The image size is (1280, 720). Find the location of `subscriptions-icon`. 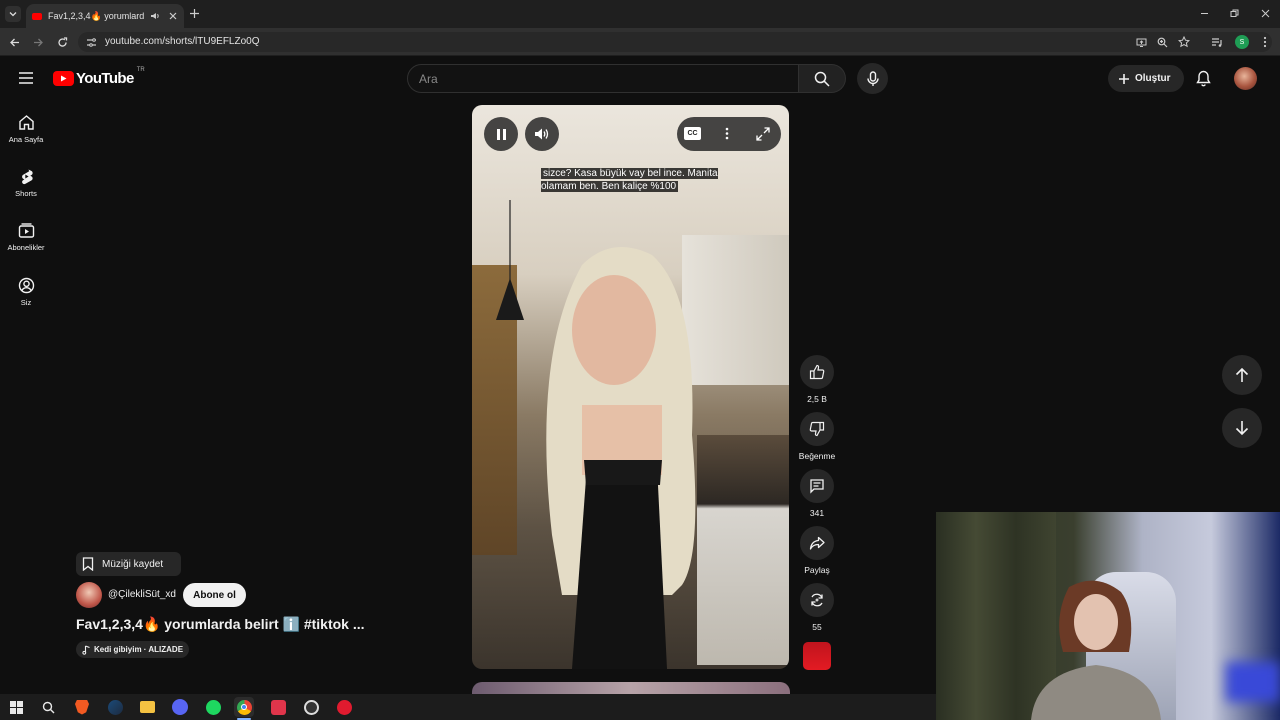

subscriptions-icon is located at coordinates (26, 230).